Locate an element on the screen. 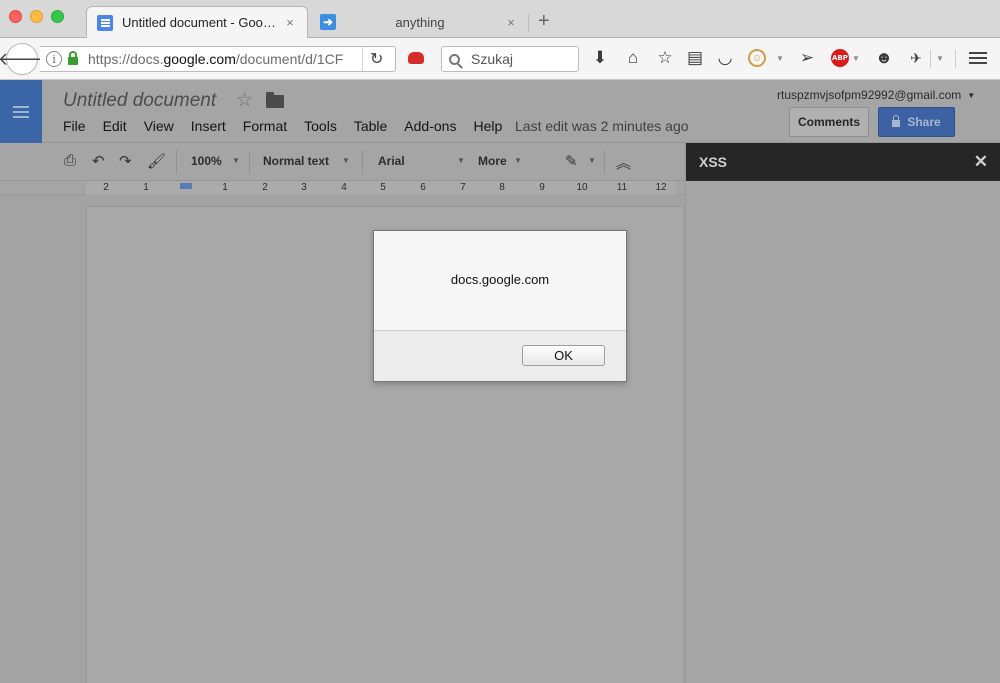 The width and height of the screenshot is (1000, 683). last-edit-status: Last edit was 2 minutes ago is located at coordinates (602, 126).